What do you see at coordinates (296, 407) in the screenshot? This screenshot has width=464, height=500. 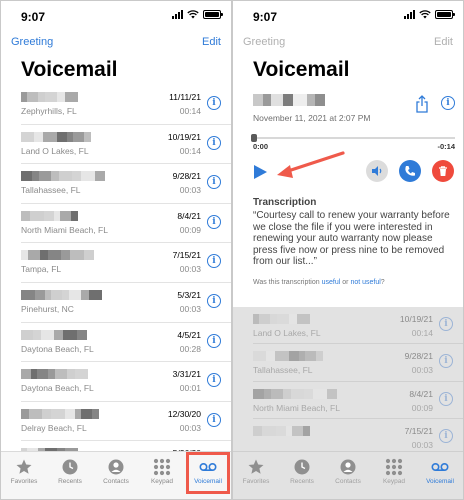 I see `caller-location: North Miami Beach, FL` at bounding box center [296, 407].